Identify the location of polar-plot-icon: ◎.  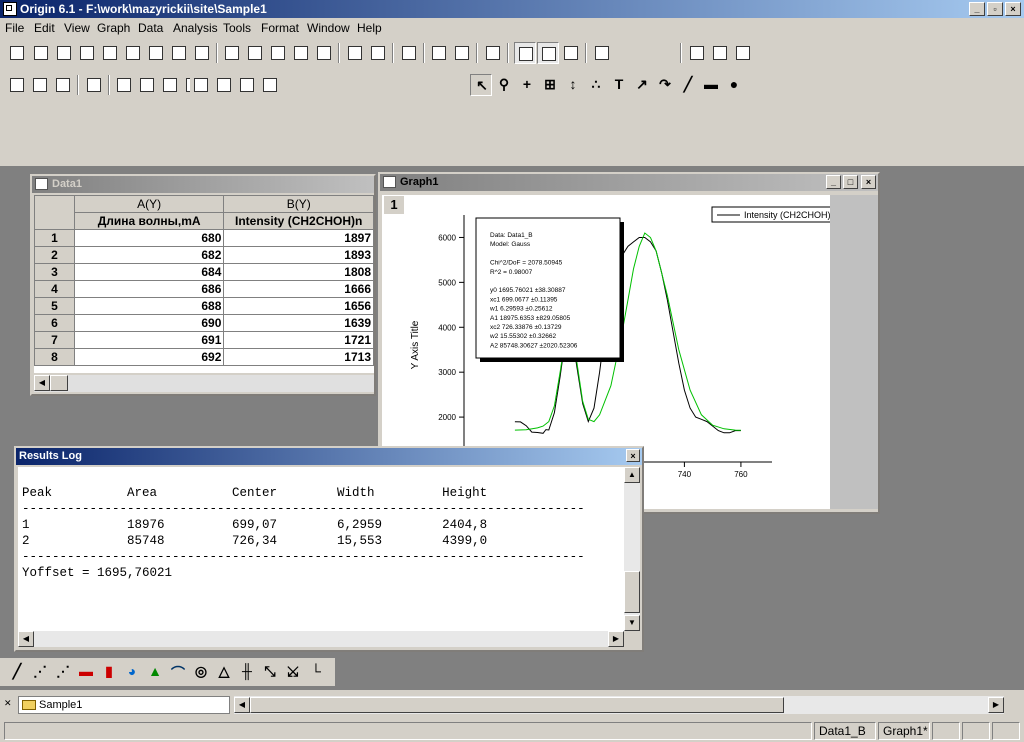
(201, 672).